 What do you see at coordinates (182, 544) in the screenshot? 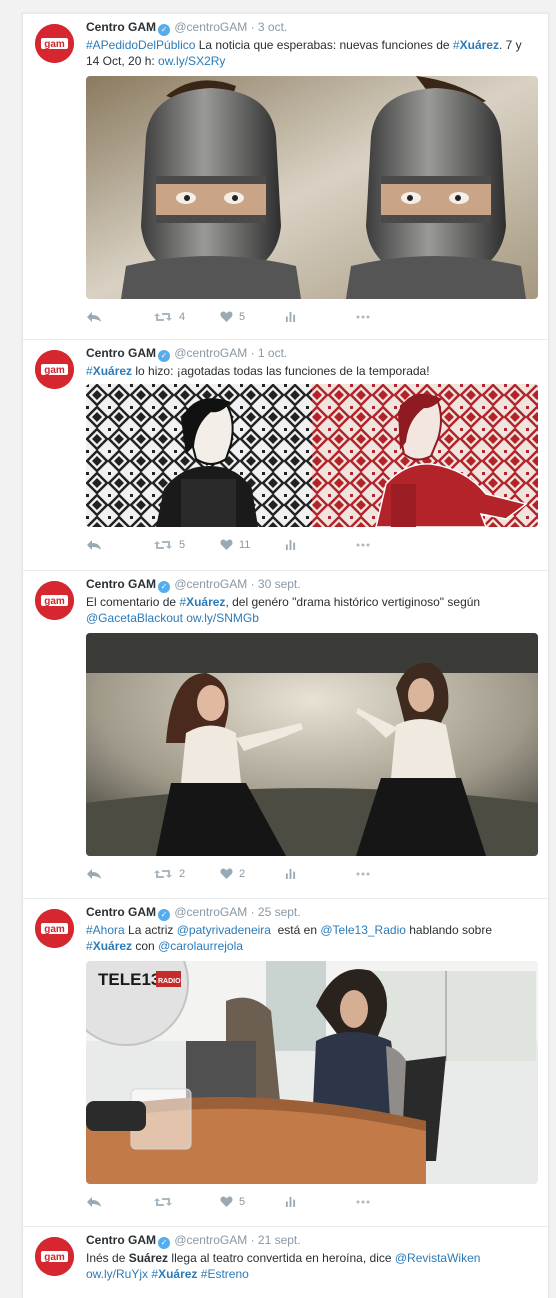
I see `retweet-count: 5` at bounding box center [182, 544].